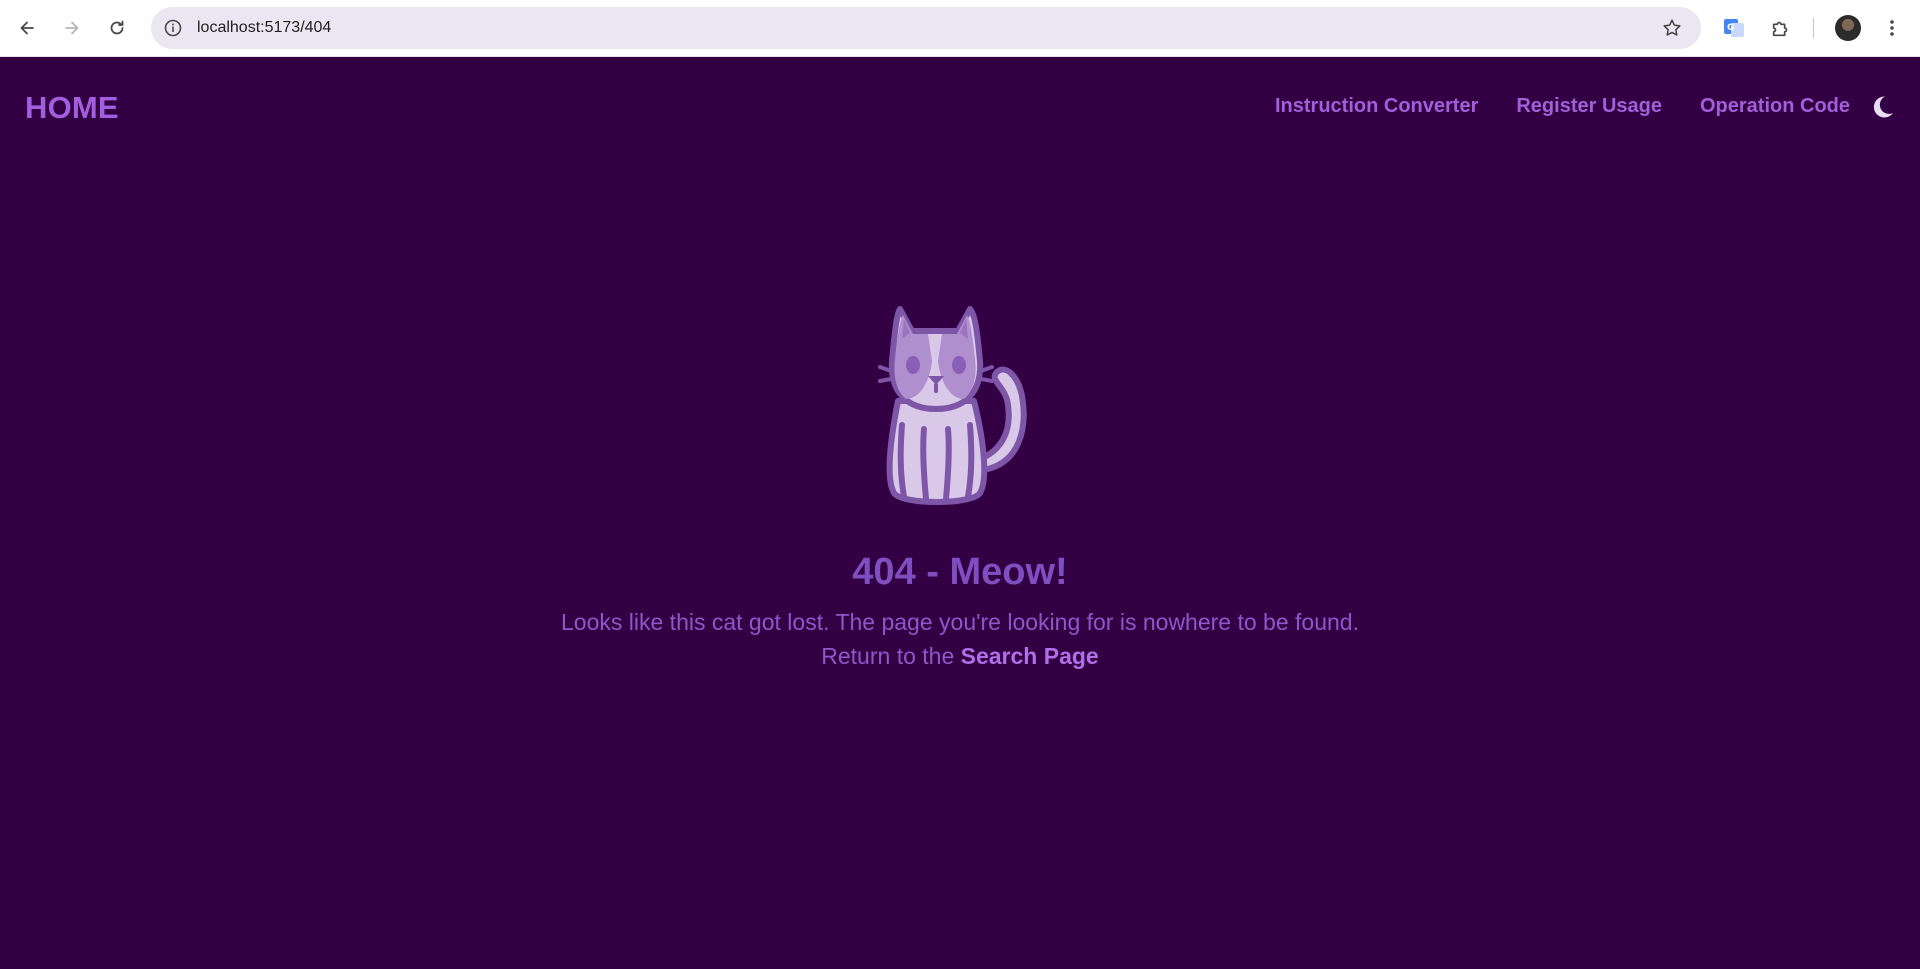 Image resolution: width=1920 pixels, height=969 pixels. I want to click on return-line: Return to the Search Page, so click(960, 656).